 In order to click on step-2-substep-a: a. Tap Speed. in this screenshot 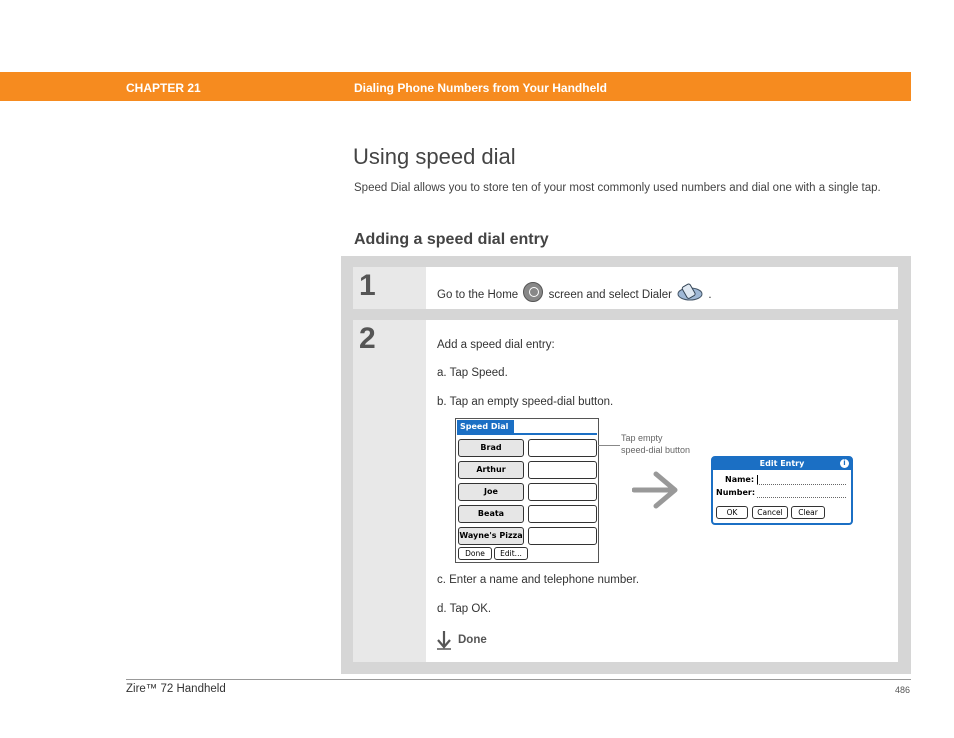, I will do `click(472, 373)`.